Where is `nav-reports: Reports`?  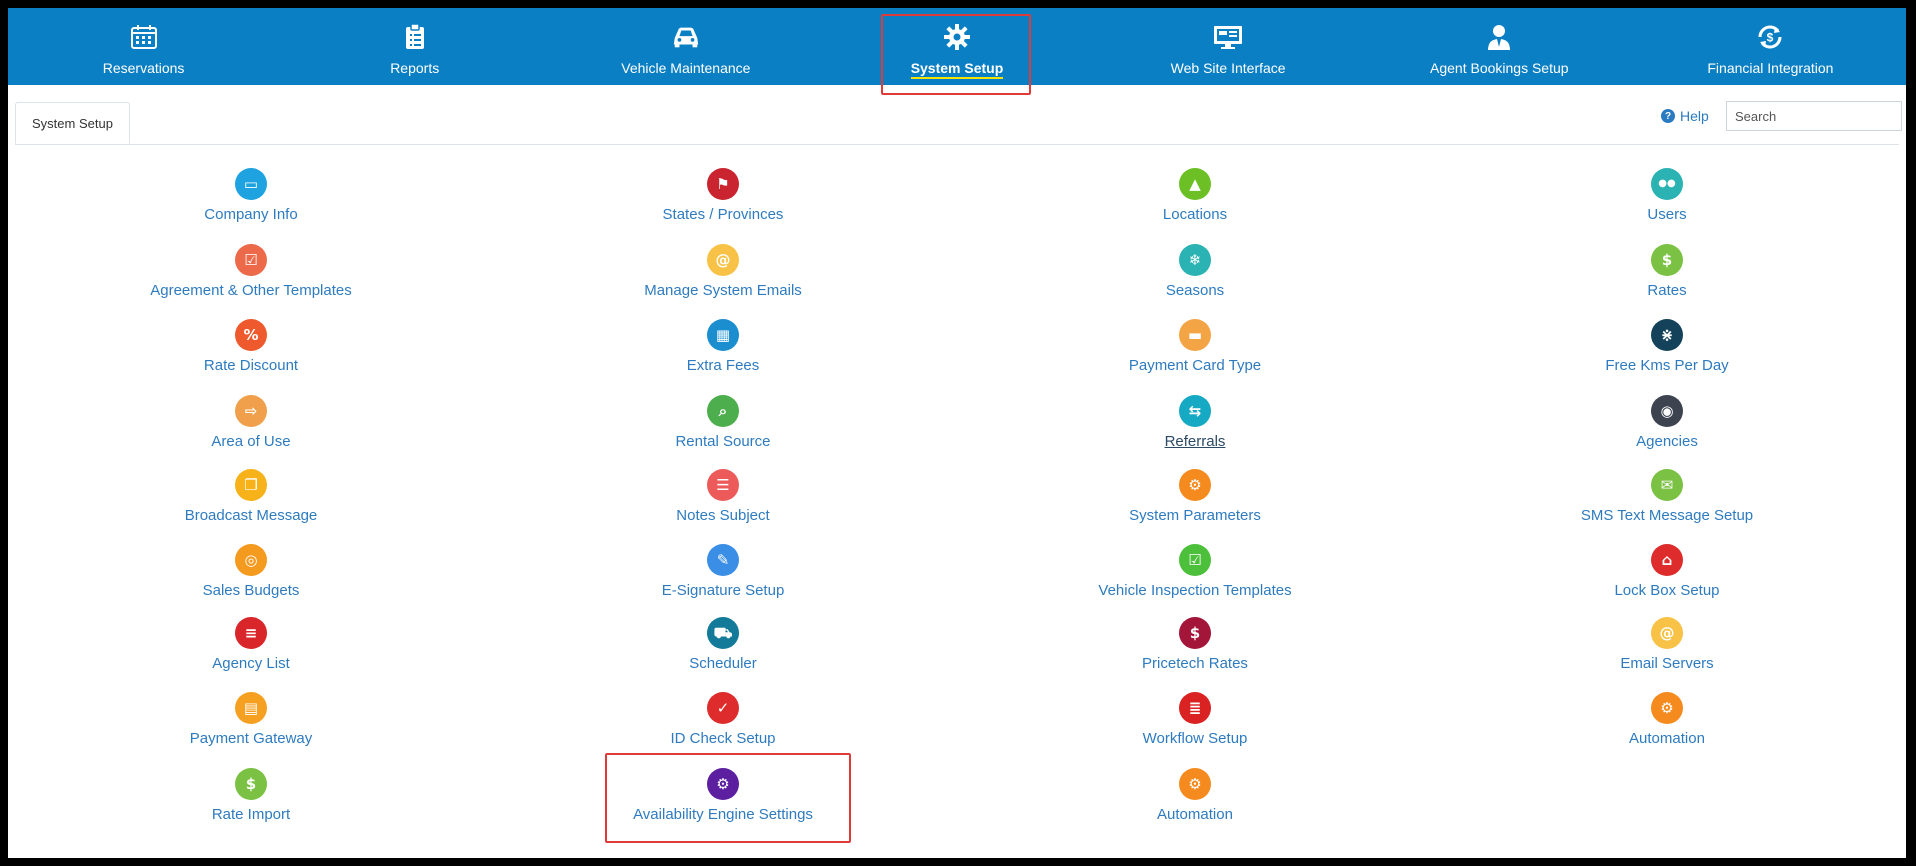 nav-reports: Reports is located at coordinates (414, 46).